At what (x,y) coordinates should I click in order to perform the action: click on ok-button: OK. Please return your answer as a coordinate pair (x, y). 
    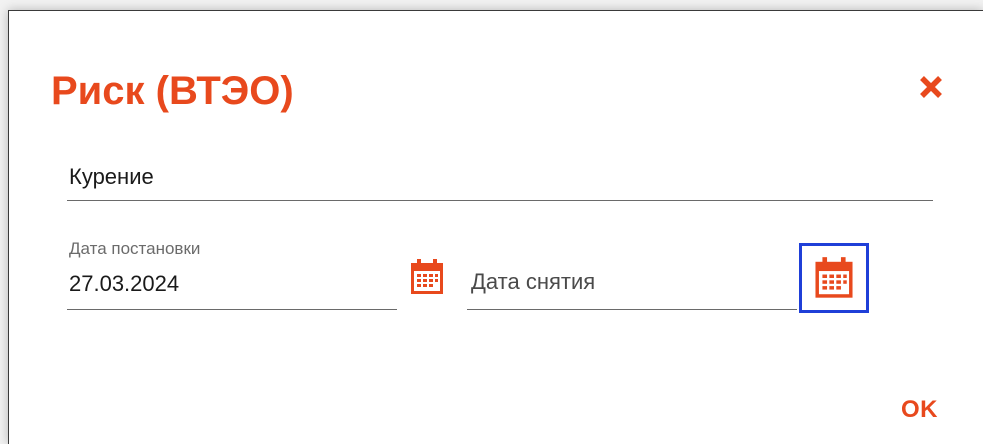
    Looking at the image, I should click on (919, 410).